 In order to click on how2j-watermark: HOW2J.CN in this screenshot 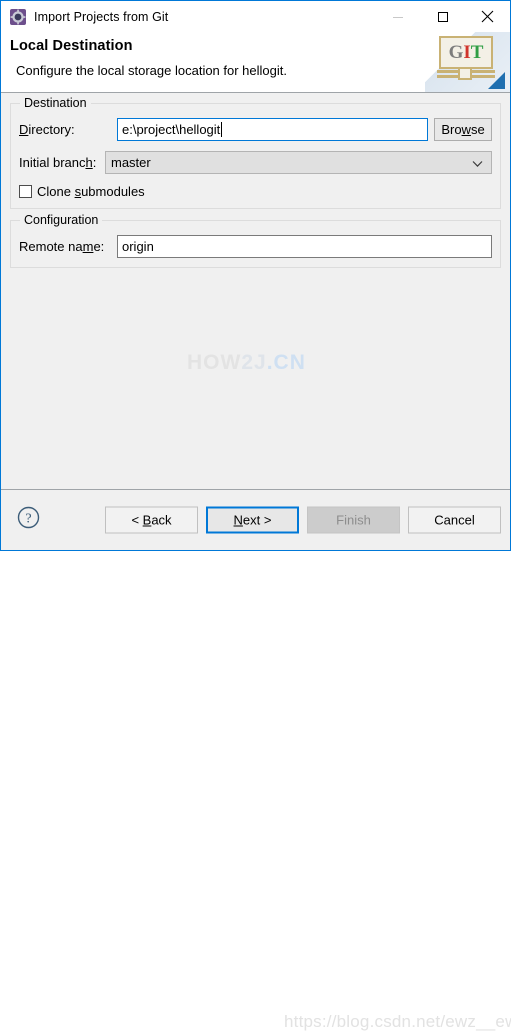, I will do `click(246, 363)`.